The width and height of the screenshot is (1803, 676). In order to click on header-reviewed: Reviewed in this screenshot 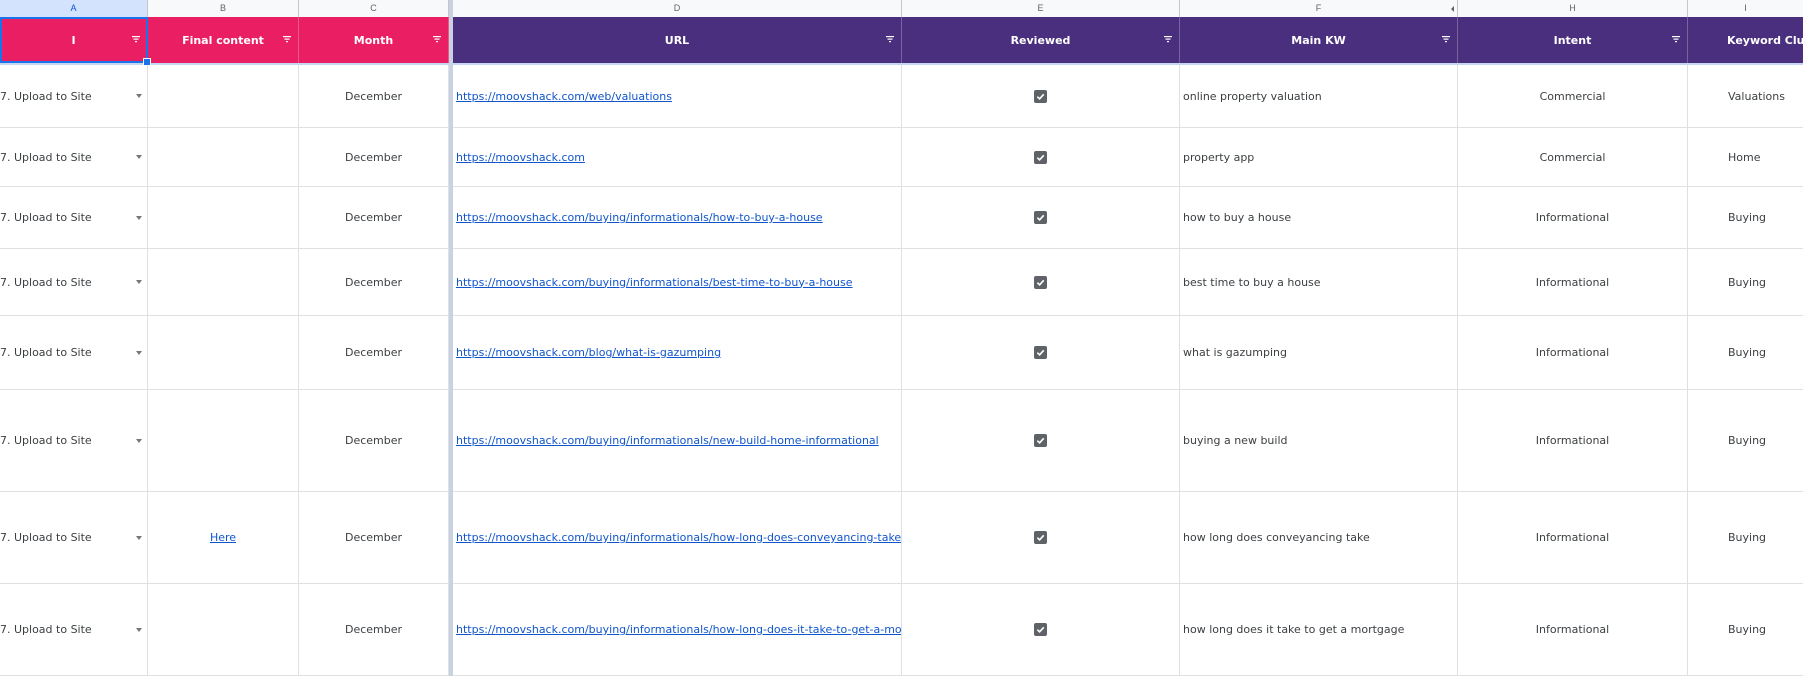, I will do `click(1041, 40)`.